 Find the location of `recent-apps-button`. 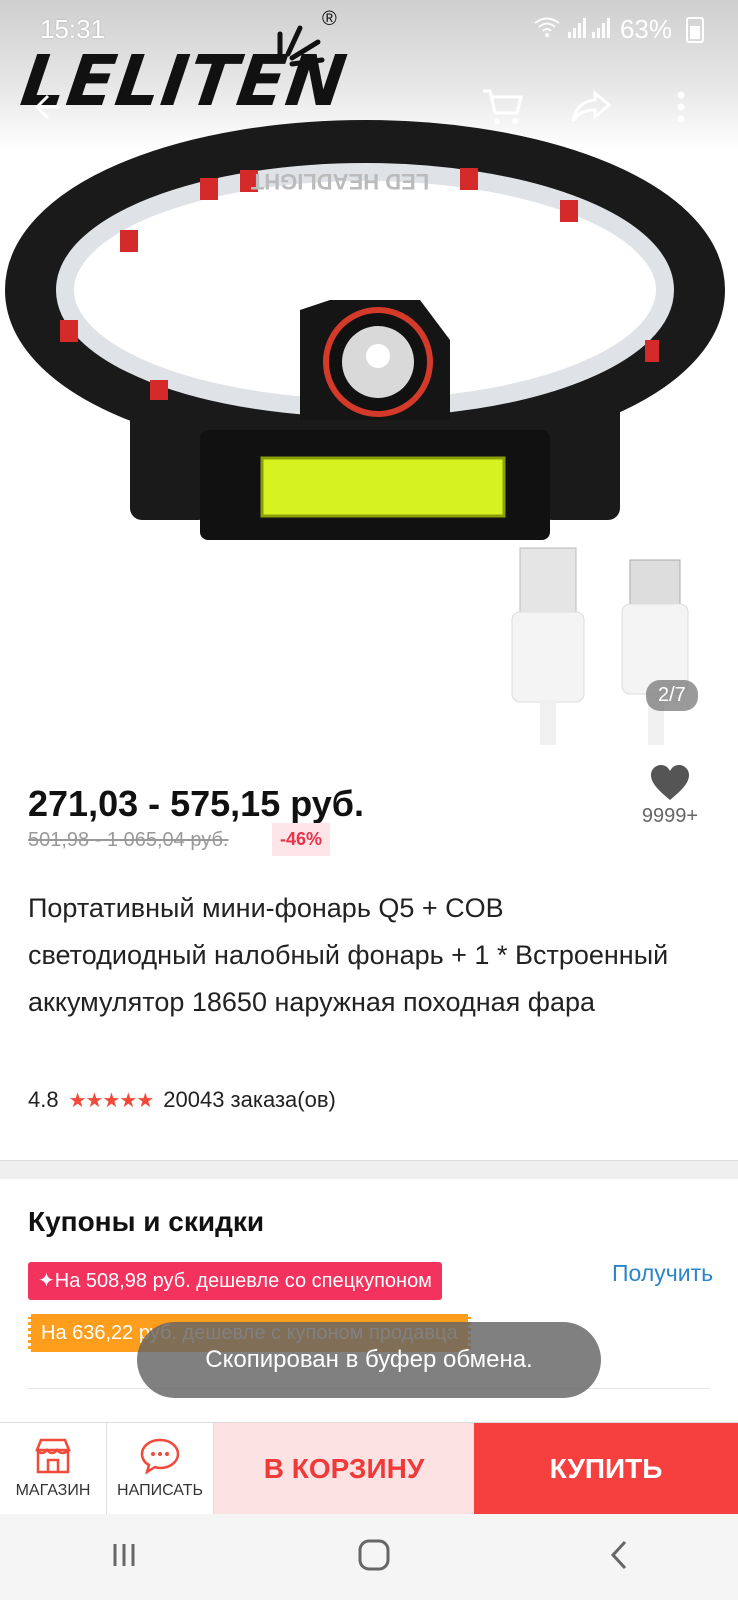

recent-apps-button is located at coordinates (124, 1557).